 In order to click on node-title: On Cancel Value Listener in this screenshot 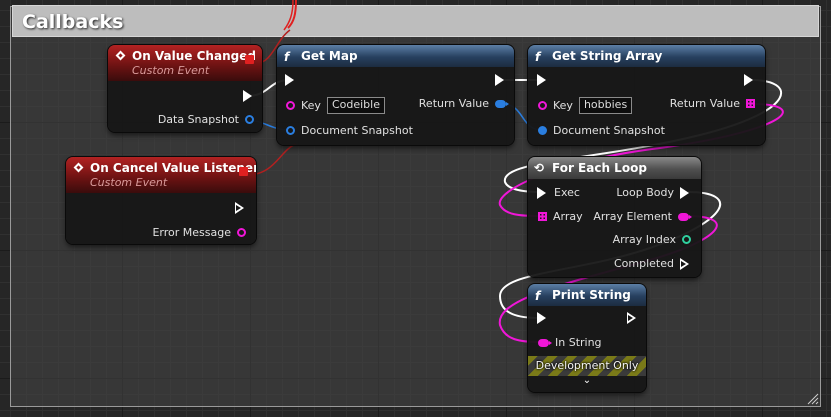, I will do `click(173, 168)`.